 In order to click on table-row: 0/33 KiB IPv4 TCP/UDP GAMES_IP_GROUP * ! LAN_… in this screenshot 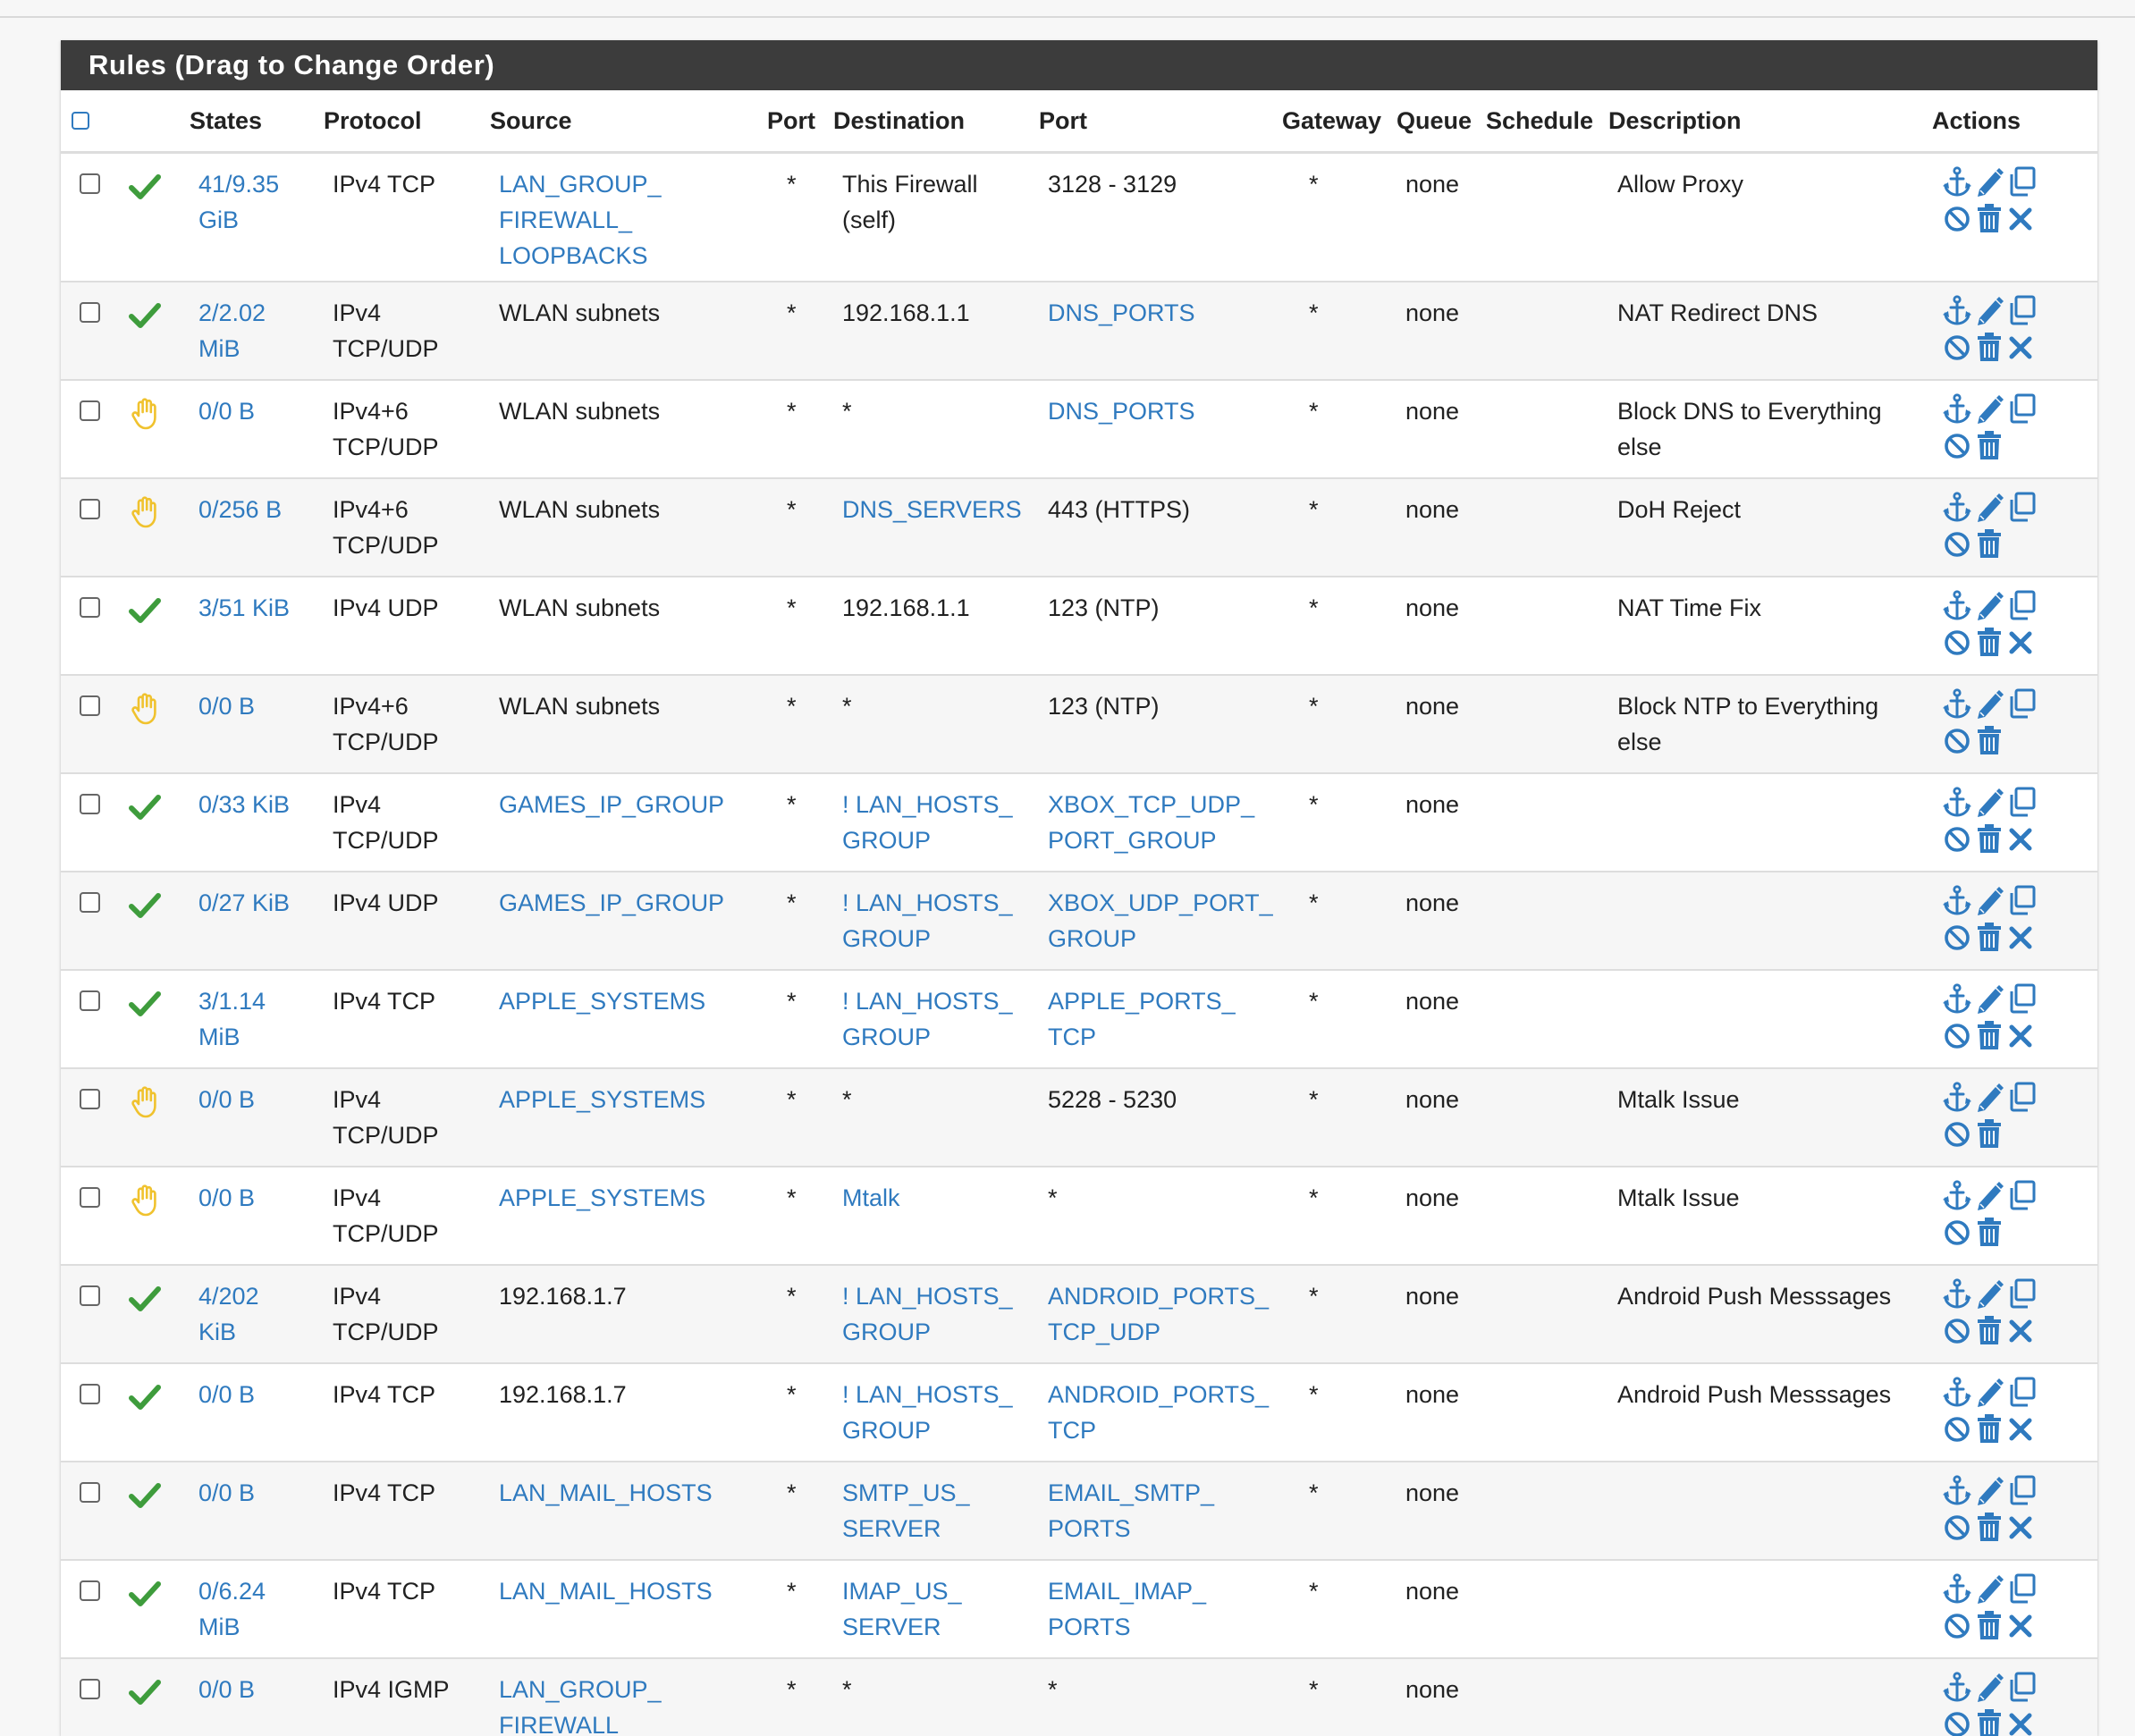, I will do `click(1079, 821)`.